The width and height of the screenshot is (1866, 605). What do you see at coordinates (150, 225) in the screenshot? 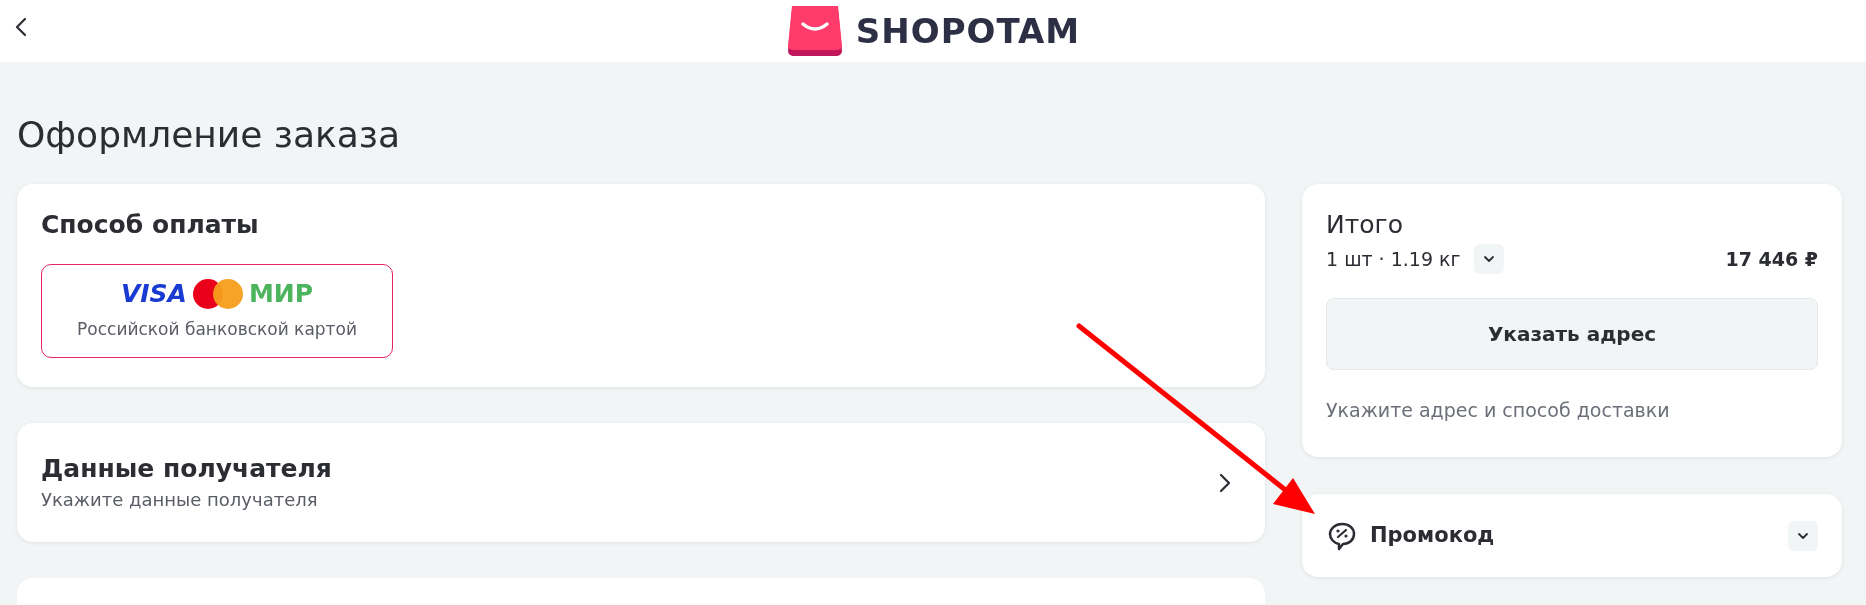
I see `section-title: Способ оплаты` at bounding box center [150, 225].